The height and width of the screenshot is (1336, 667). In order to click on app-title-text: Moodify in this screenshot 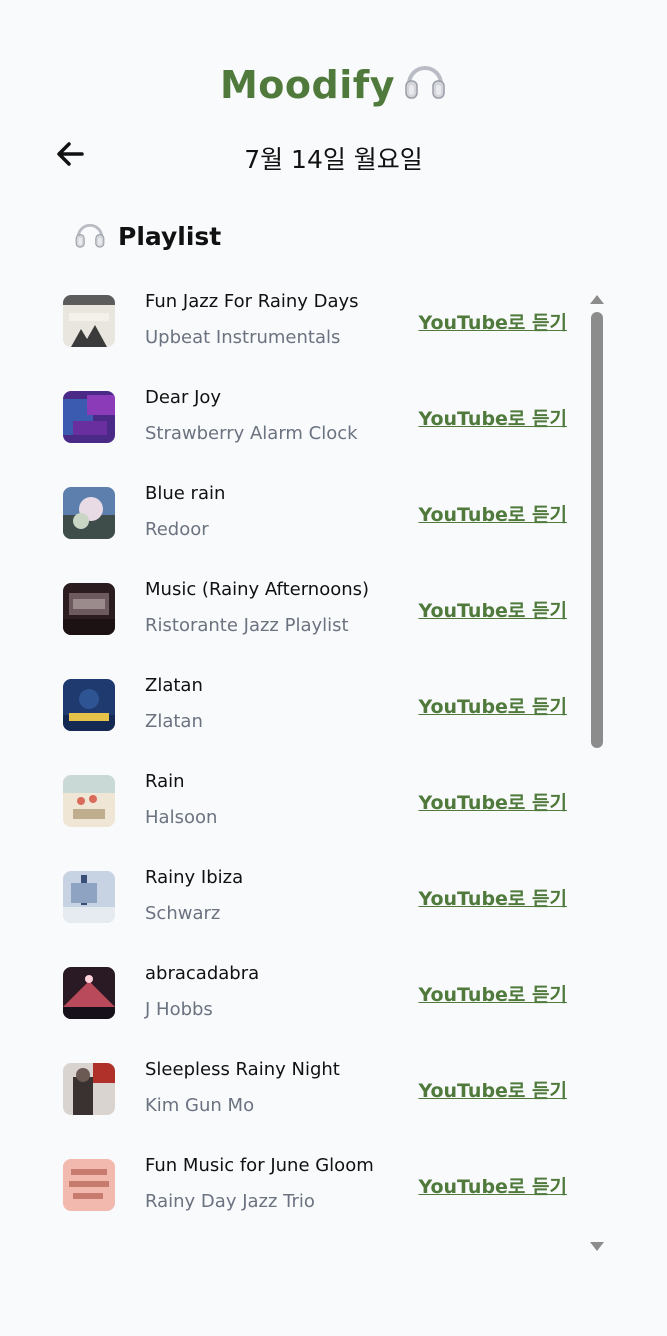, I will do `click(307, 85)`.